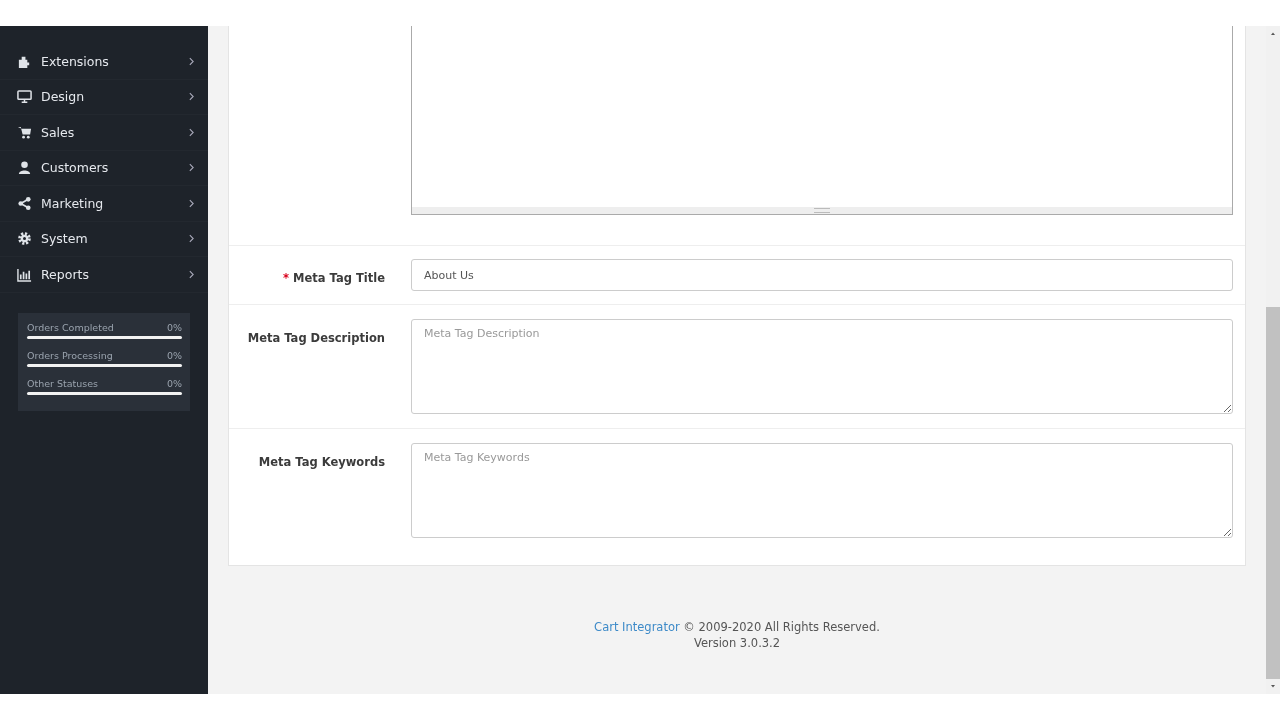 The width and height of the screenshot is (1280, 720). I want to click on menu-item: Design, so click(104, 97).